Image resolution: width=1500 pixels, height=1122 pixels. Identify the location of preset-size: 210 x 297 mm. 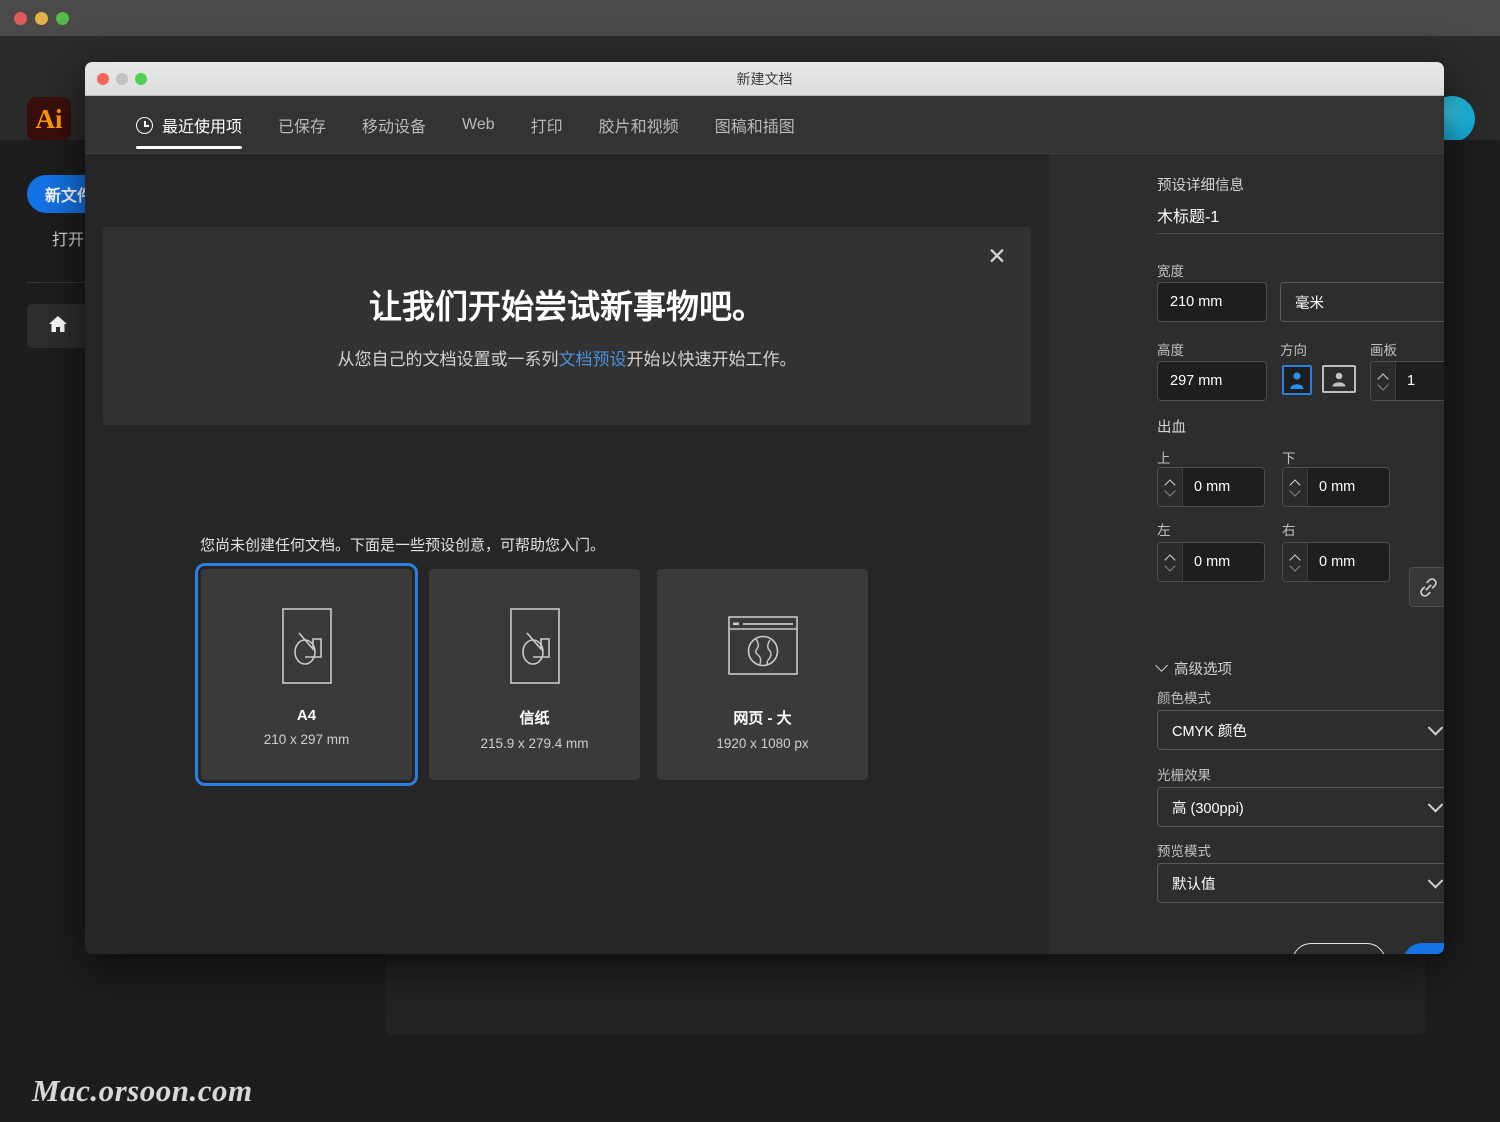
(306, 739).